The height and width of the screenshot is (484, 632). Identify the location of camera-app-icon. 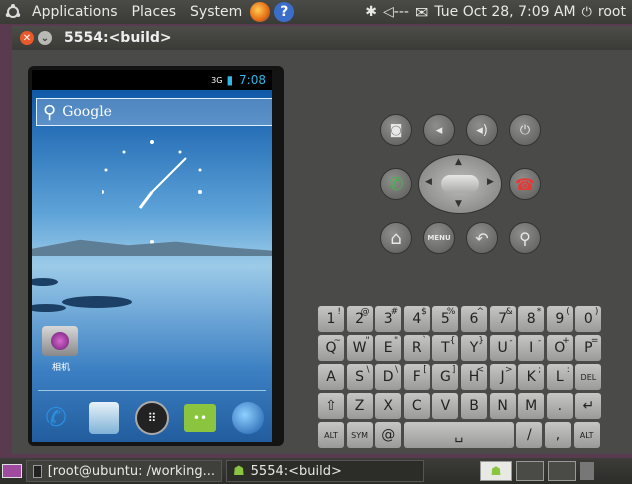
(60, 341).